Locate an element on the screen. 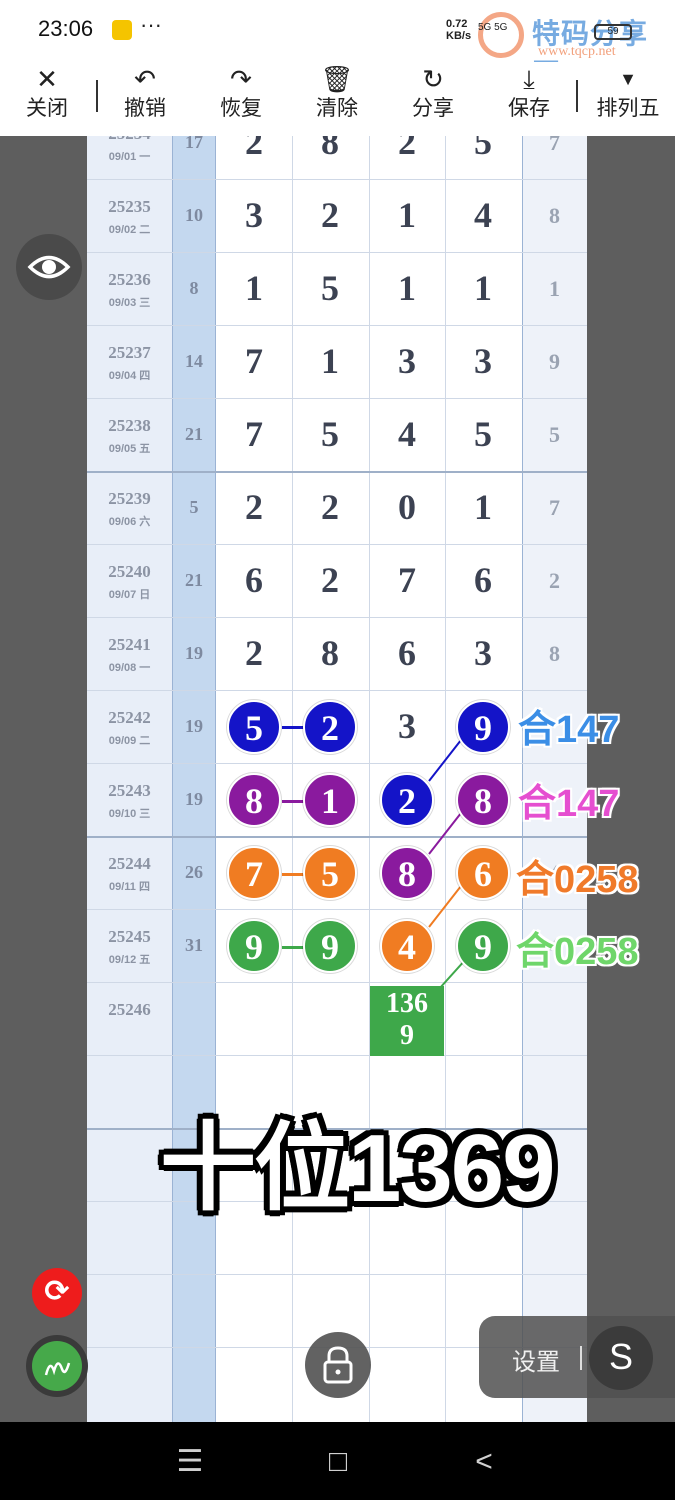 Image resolution: width=675 pixels, height=1500 pixels. refresh-button: ⟳ is located at coordinates (57, 1293).